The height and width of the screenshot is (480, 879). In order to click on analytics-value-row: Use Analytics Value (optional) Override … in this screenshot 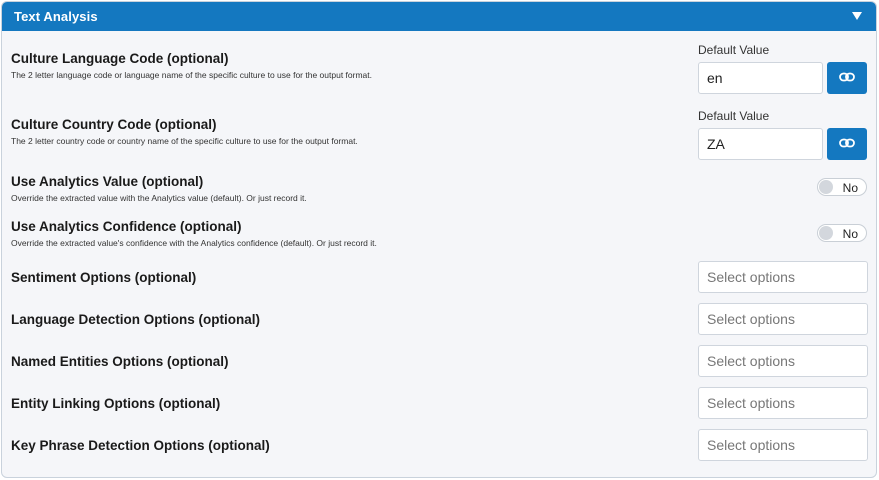, I will do `click(159, 188)`.